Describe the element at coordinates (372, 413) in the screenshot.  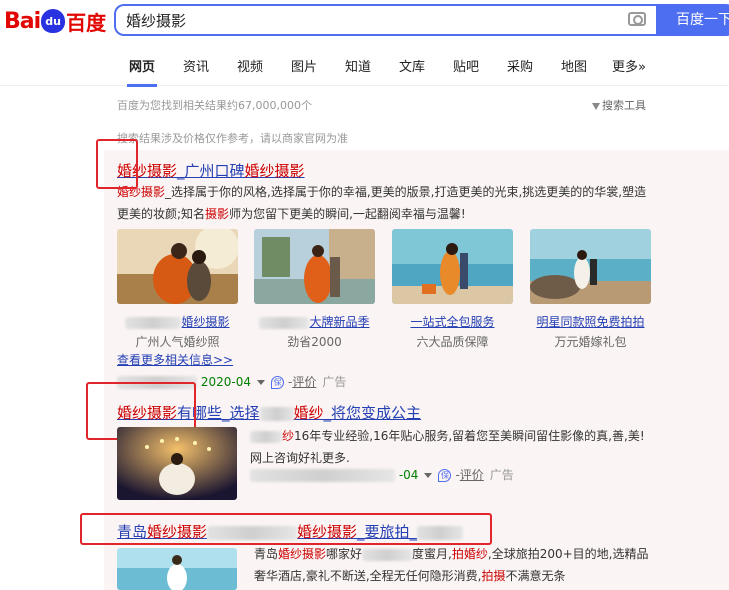
I see `title-text: _将您变成公主` at that location.